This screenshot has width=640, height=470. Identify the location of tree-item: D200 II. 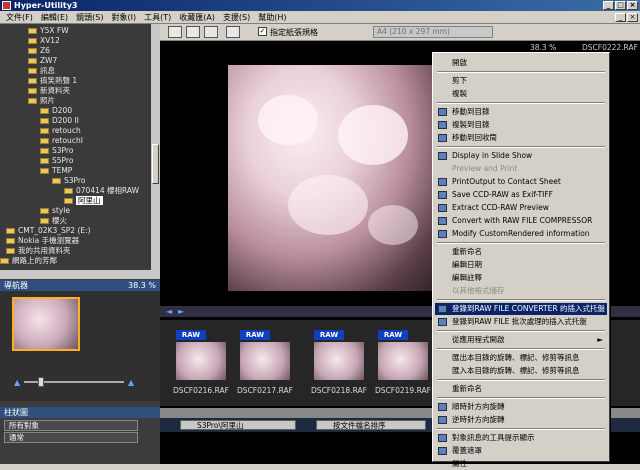
(59, 121).